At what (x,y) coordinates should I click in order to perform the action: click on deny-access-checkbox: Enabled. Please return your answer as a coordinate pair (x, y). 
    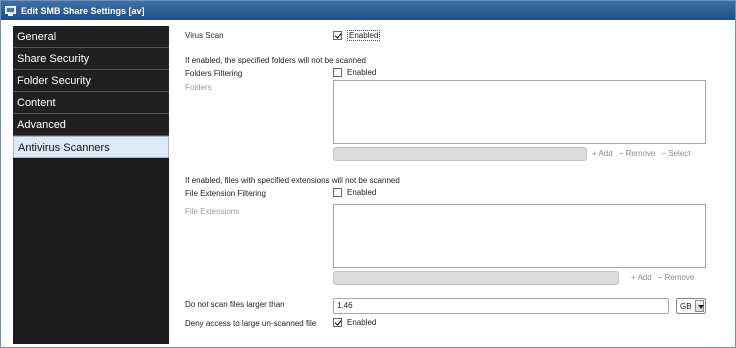
    Looking at the image, I should click on (354, 322).